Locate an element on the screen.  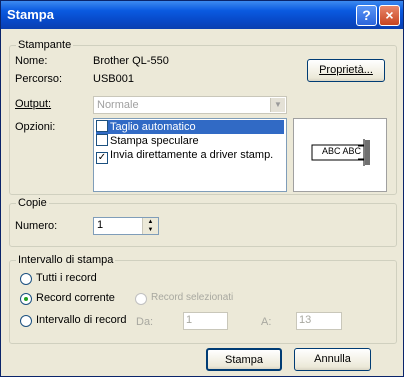
current-record-label: Record corrente is located at coordinates (75, 298).